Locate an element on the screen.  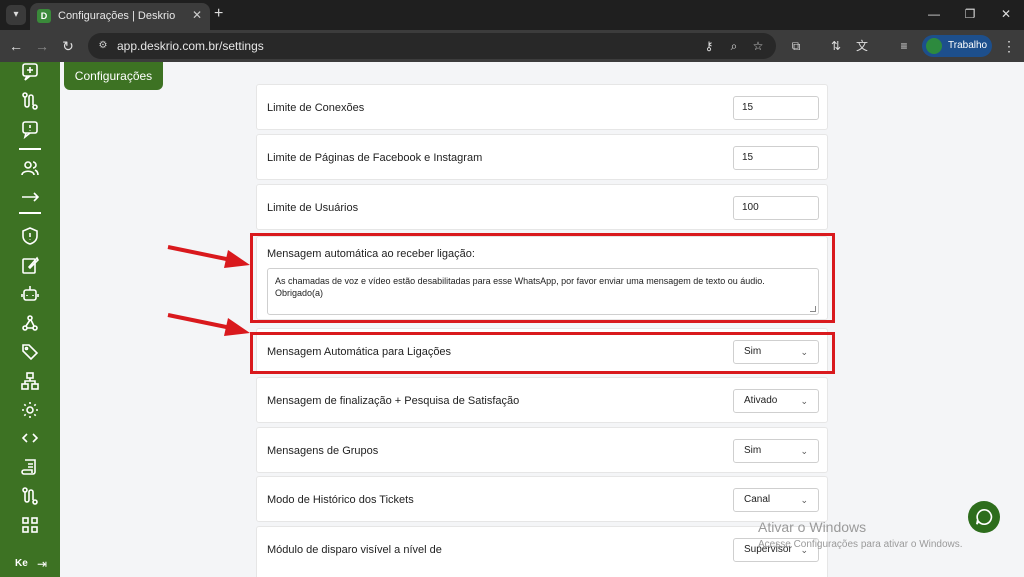
code-icon is located at coordinates (30, 438).